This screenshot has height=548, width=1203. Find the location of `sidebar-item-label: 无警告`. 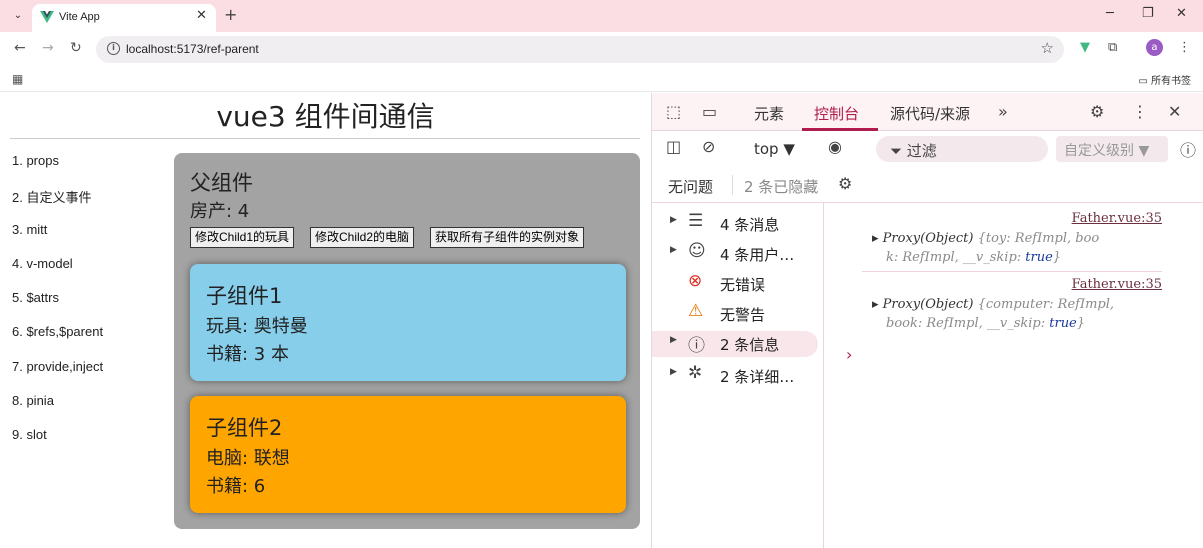

sidebar-item-label: 无警告 is located at coordinates (743, 315).